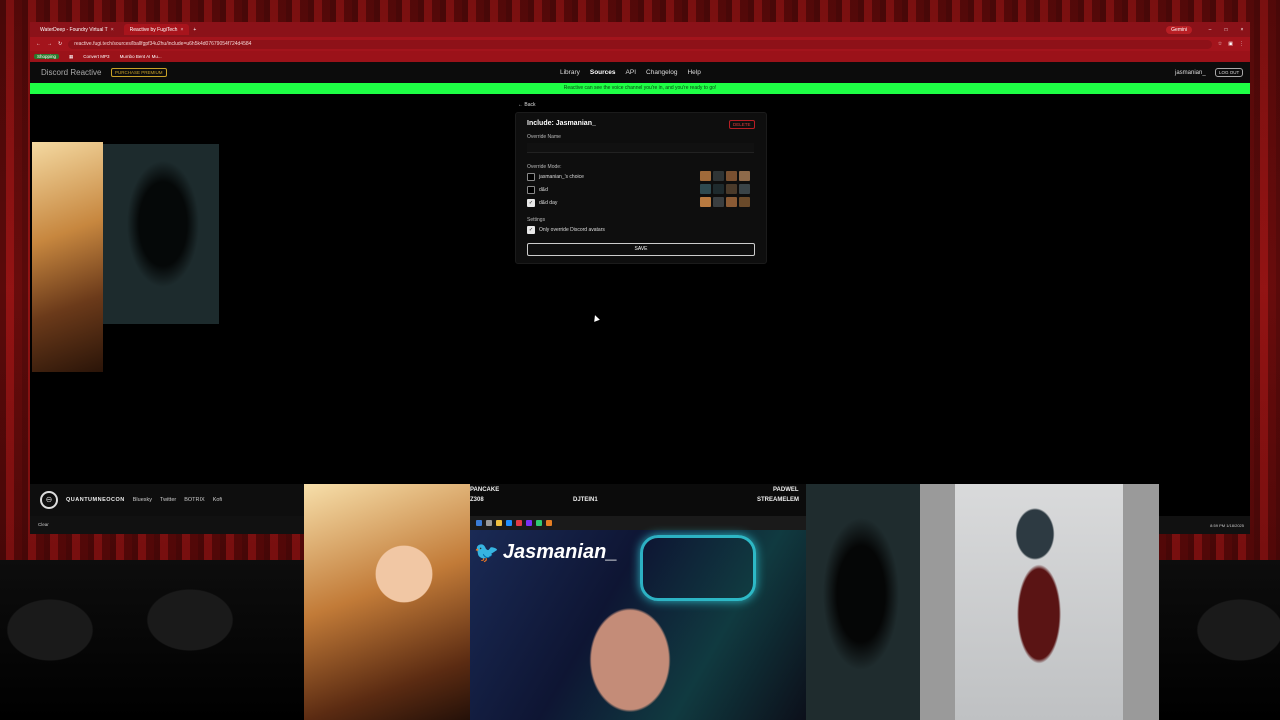 The width and height of the screenshot is (1280, 720). What do you see at coordinates (67, 257) in the screenshot?
I see `avatar-image-woman` at bounding box center [67, 257].